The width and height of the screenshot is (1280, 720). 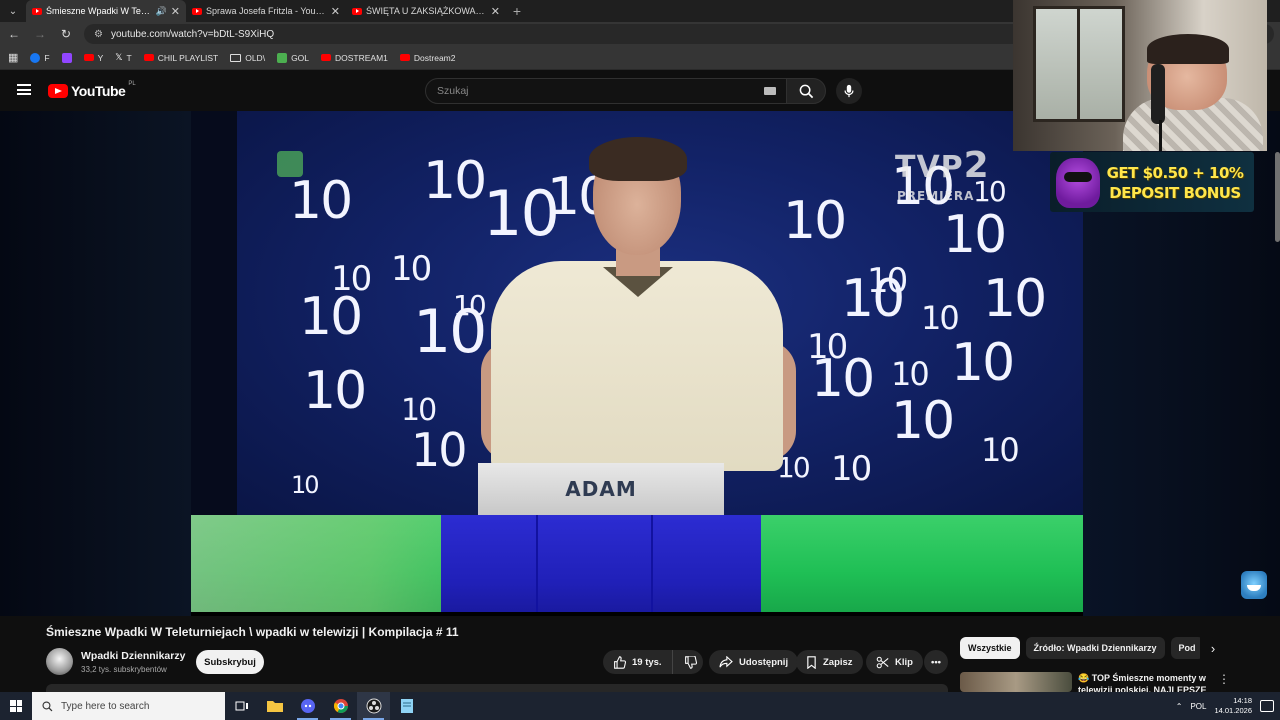 What do you see at coordinates (133, 656) in the screenshot?
I see `channel-name: Wpadki Dziennikarzy` at bounding box center [133, 656].